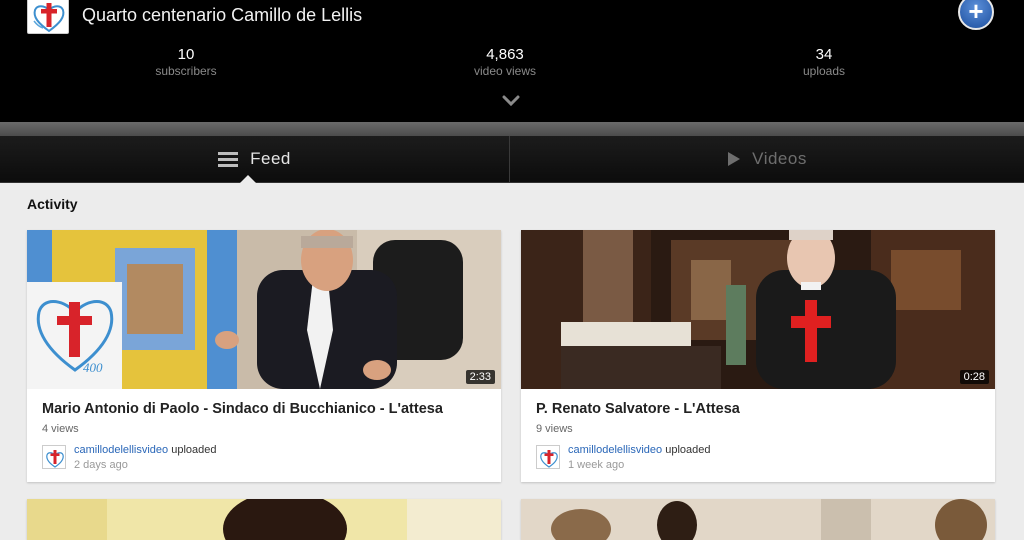 This screenshot has width=1024, height=540. I want to click on channel-title: Quarto centenario Camillo de Lellis, so click(222, 15).